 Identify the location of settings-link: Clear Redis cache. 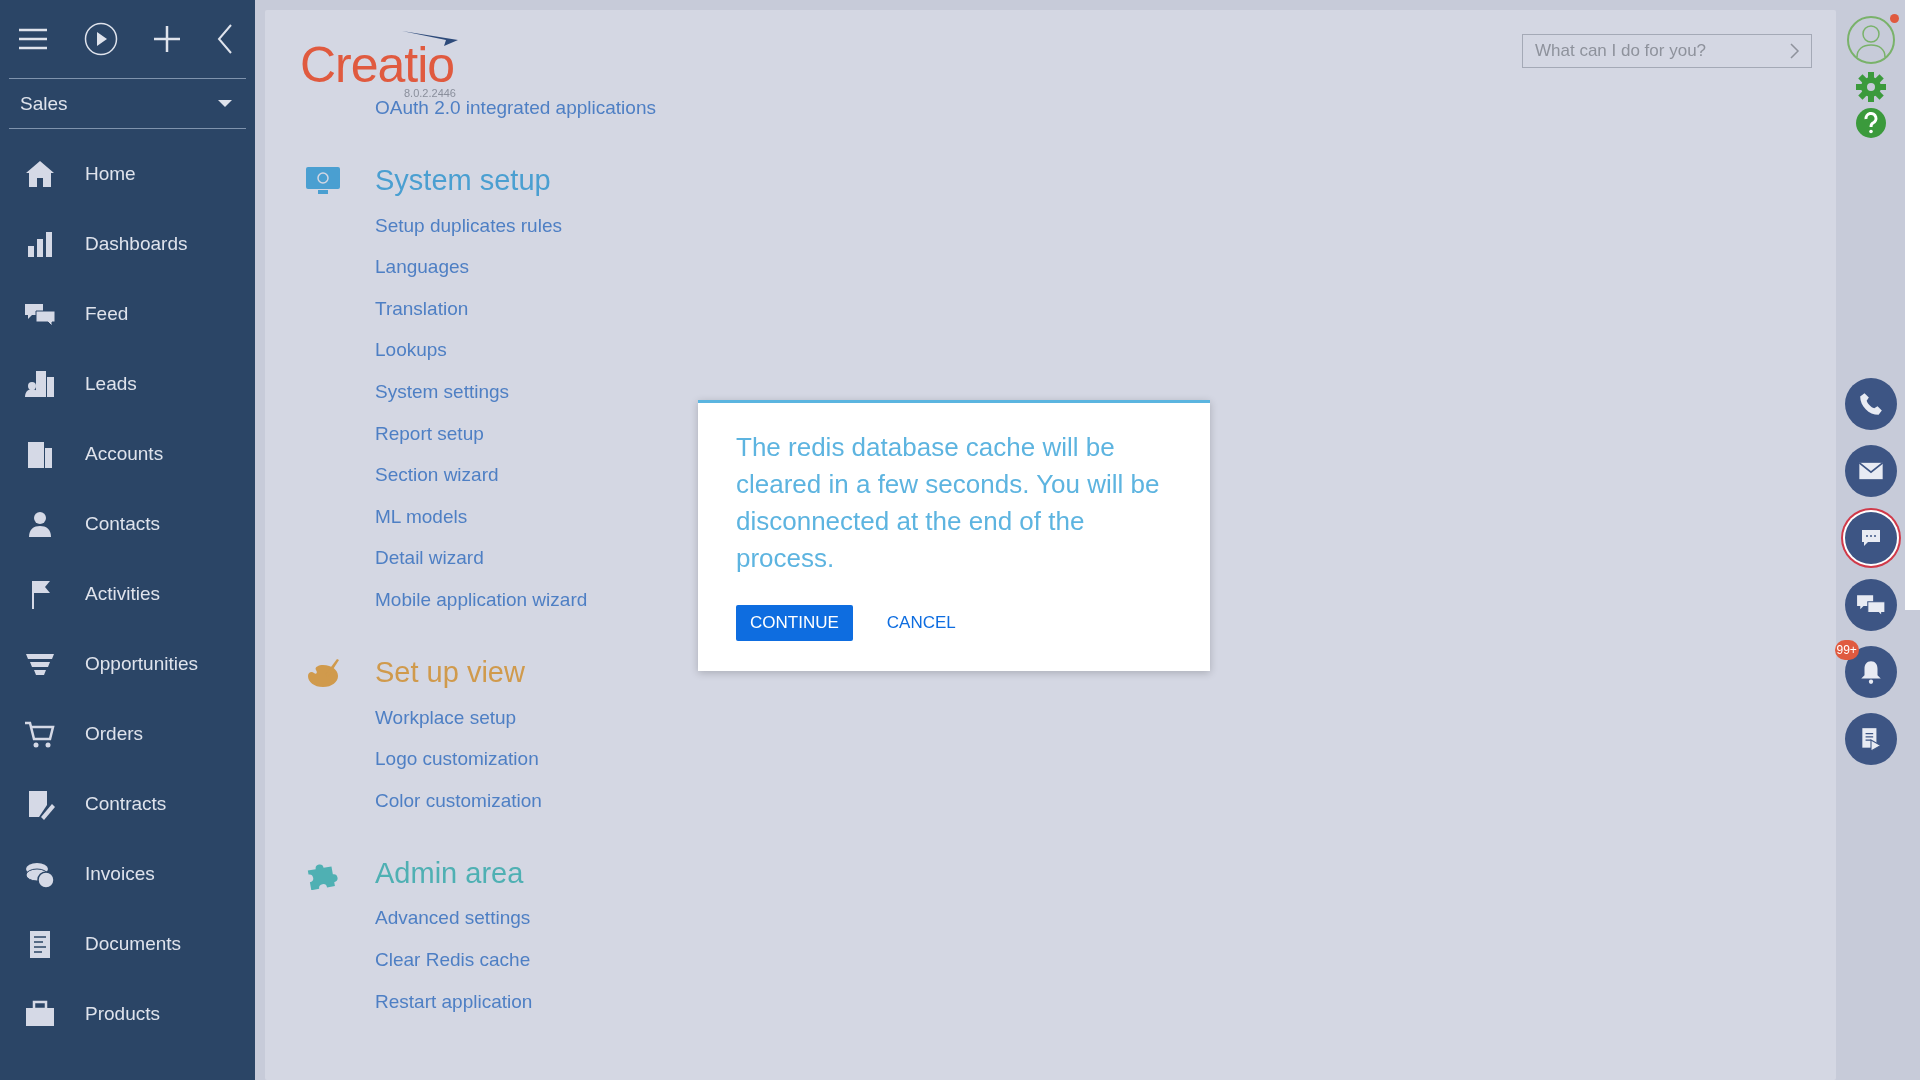
(421, 959).